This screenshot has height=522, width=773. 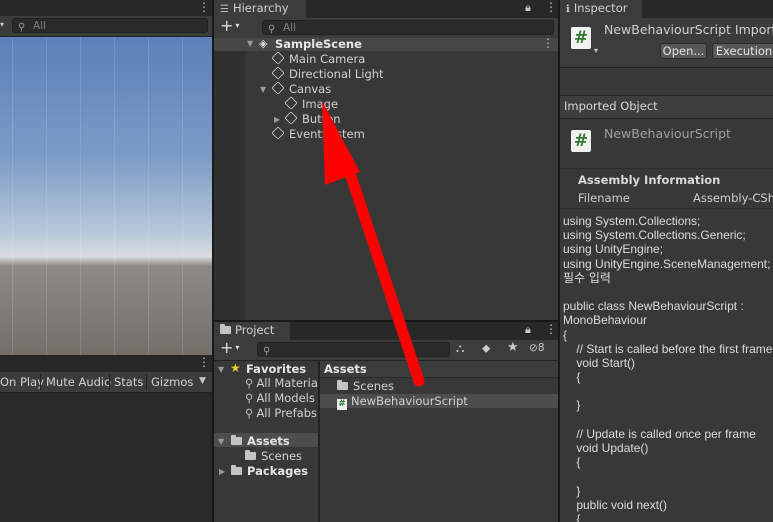 What do you see at coordinates (486, 348) in the screenshot?
I see `search-by-label-icon: ⬥` at bounding box center [486, 348].